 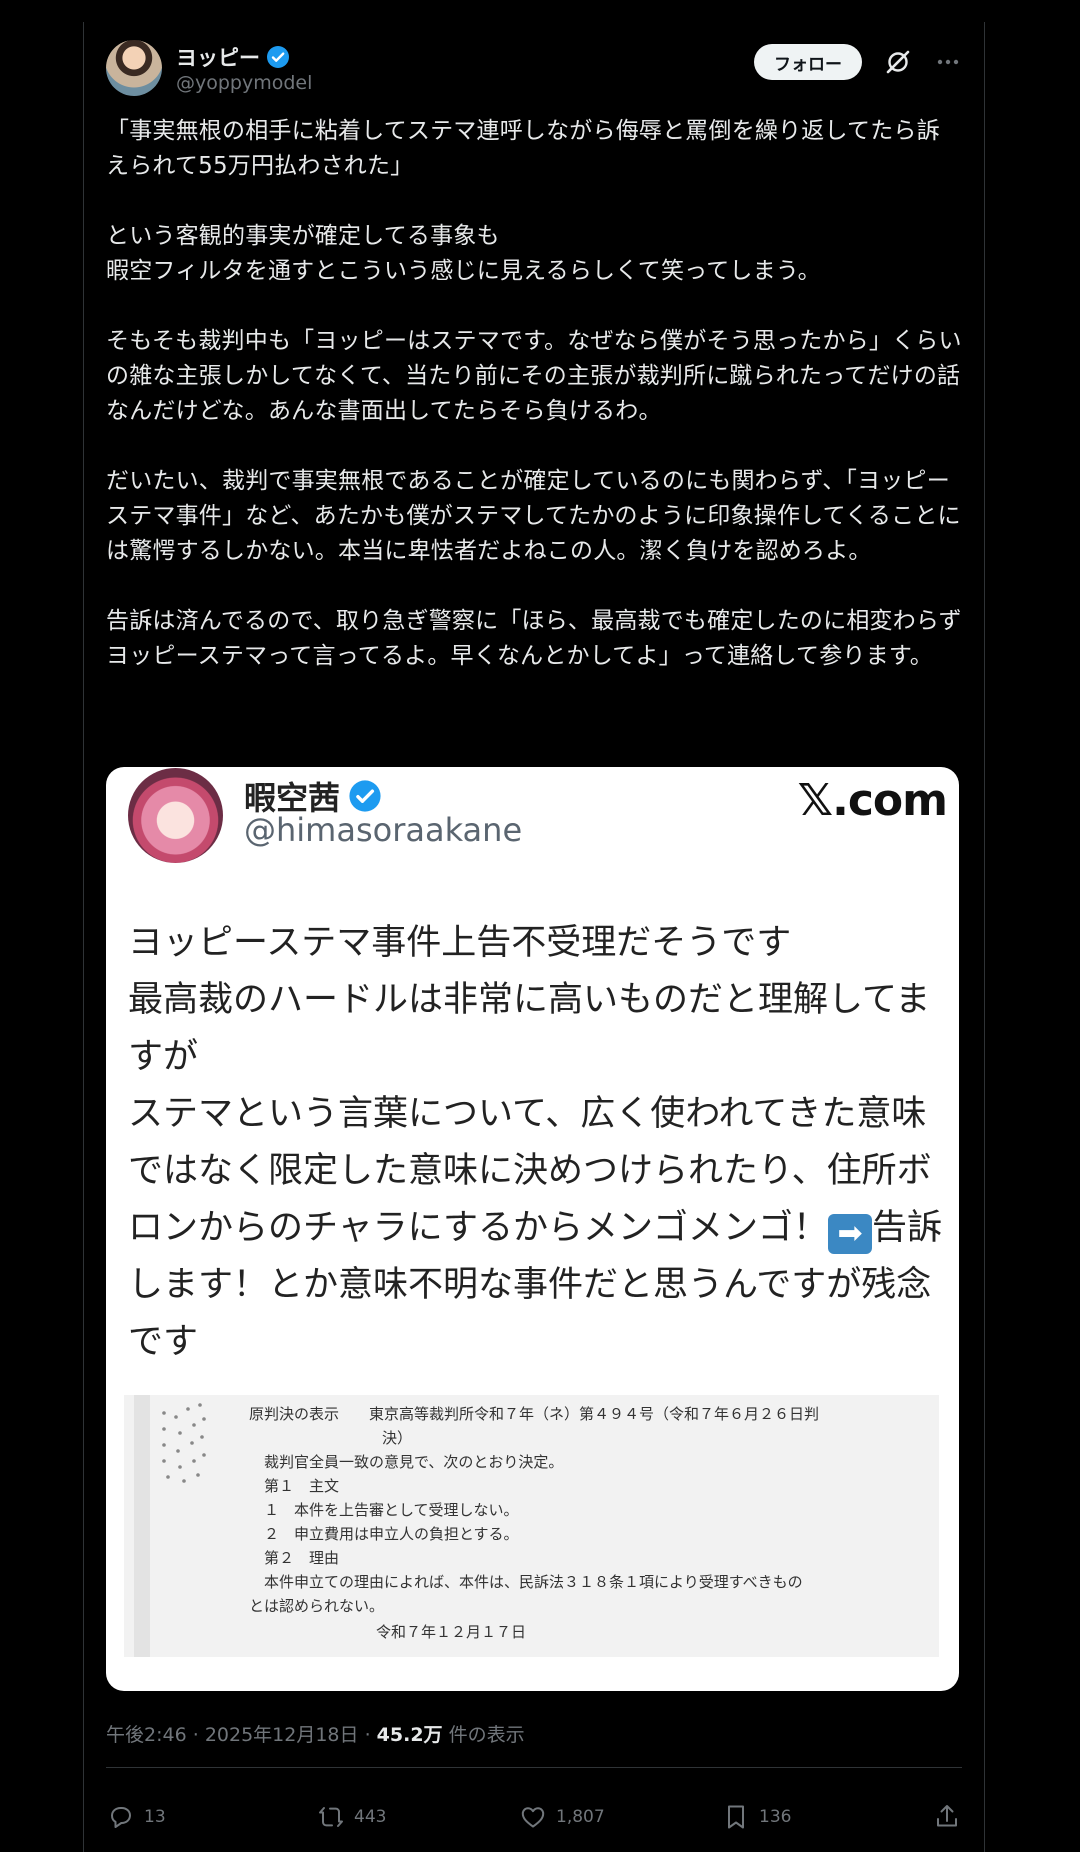 I want to click on bookmark-button: 136, so click(x=756, y=1817).